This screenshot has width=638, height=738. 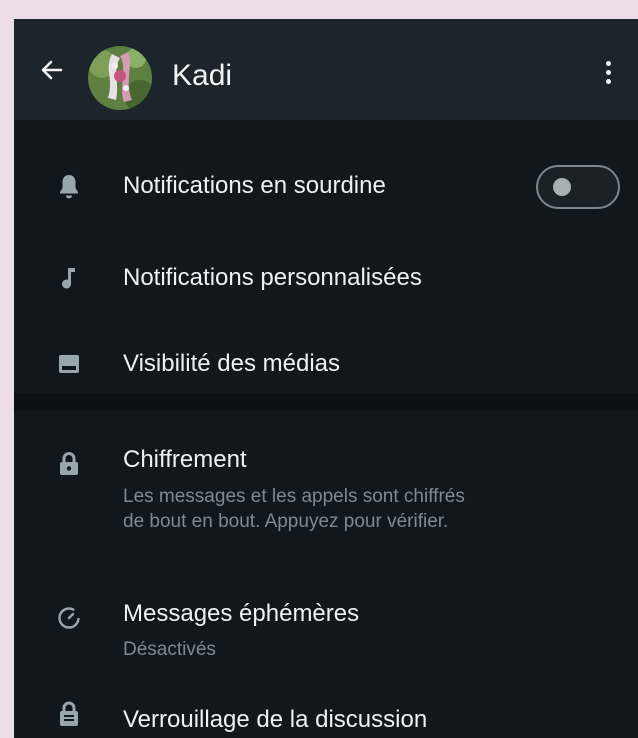 What do you see at coordinates (69, 278) in the screenshot?
I see `music-note-icon` at bounding box center [69, 278].